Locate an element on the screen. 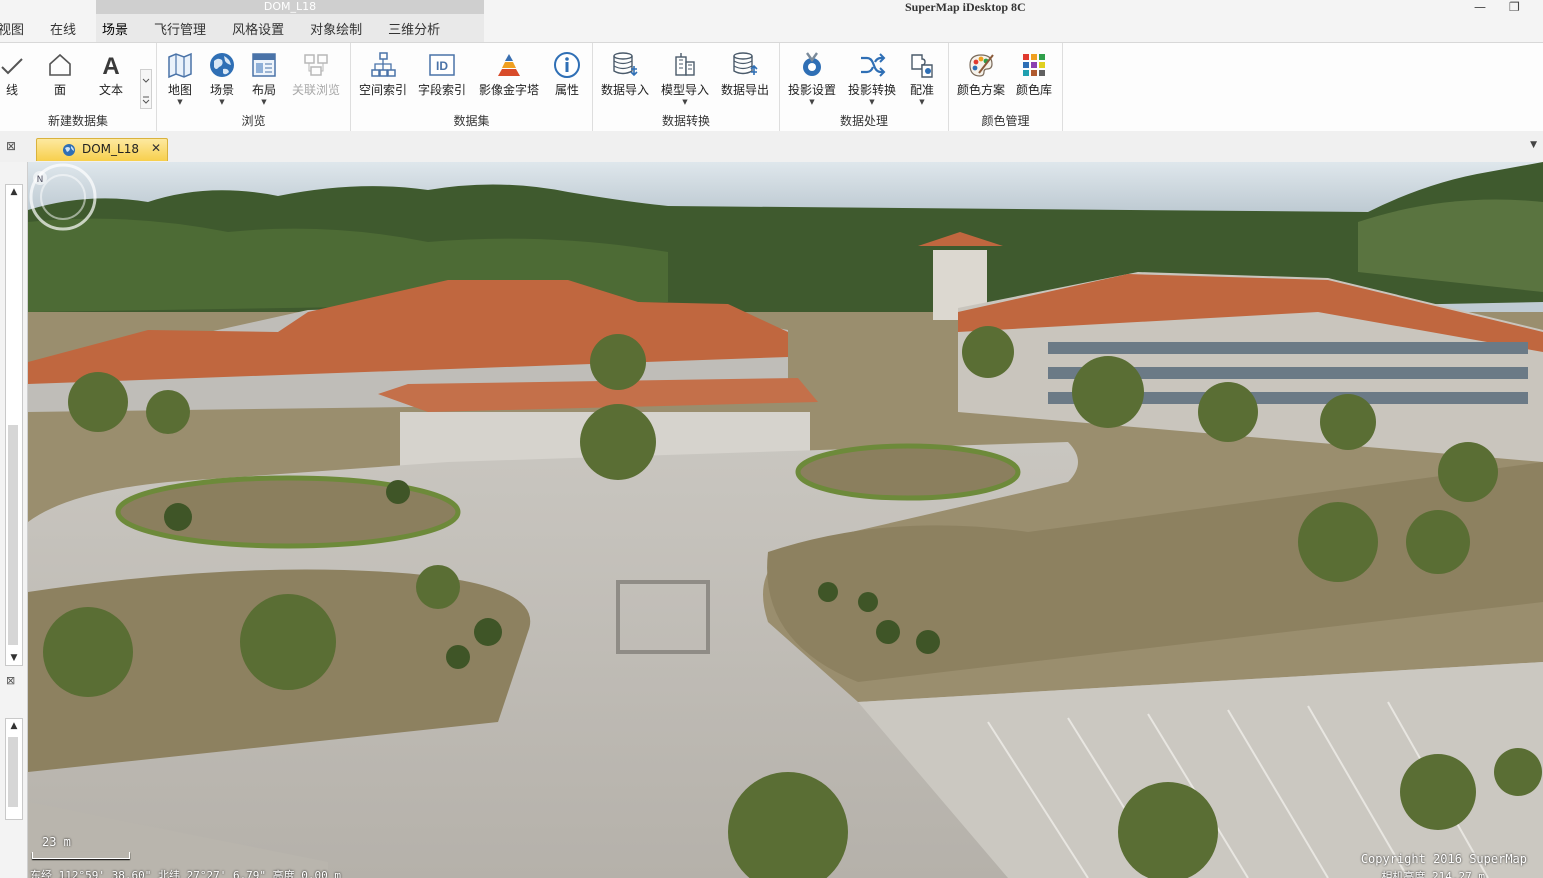 This screenshot has width=1543, height=878. projection-transform-label: 投影转换 is located at coordinates (871, 90).